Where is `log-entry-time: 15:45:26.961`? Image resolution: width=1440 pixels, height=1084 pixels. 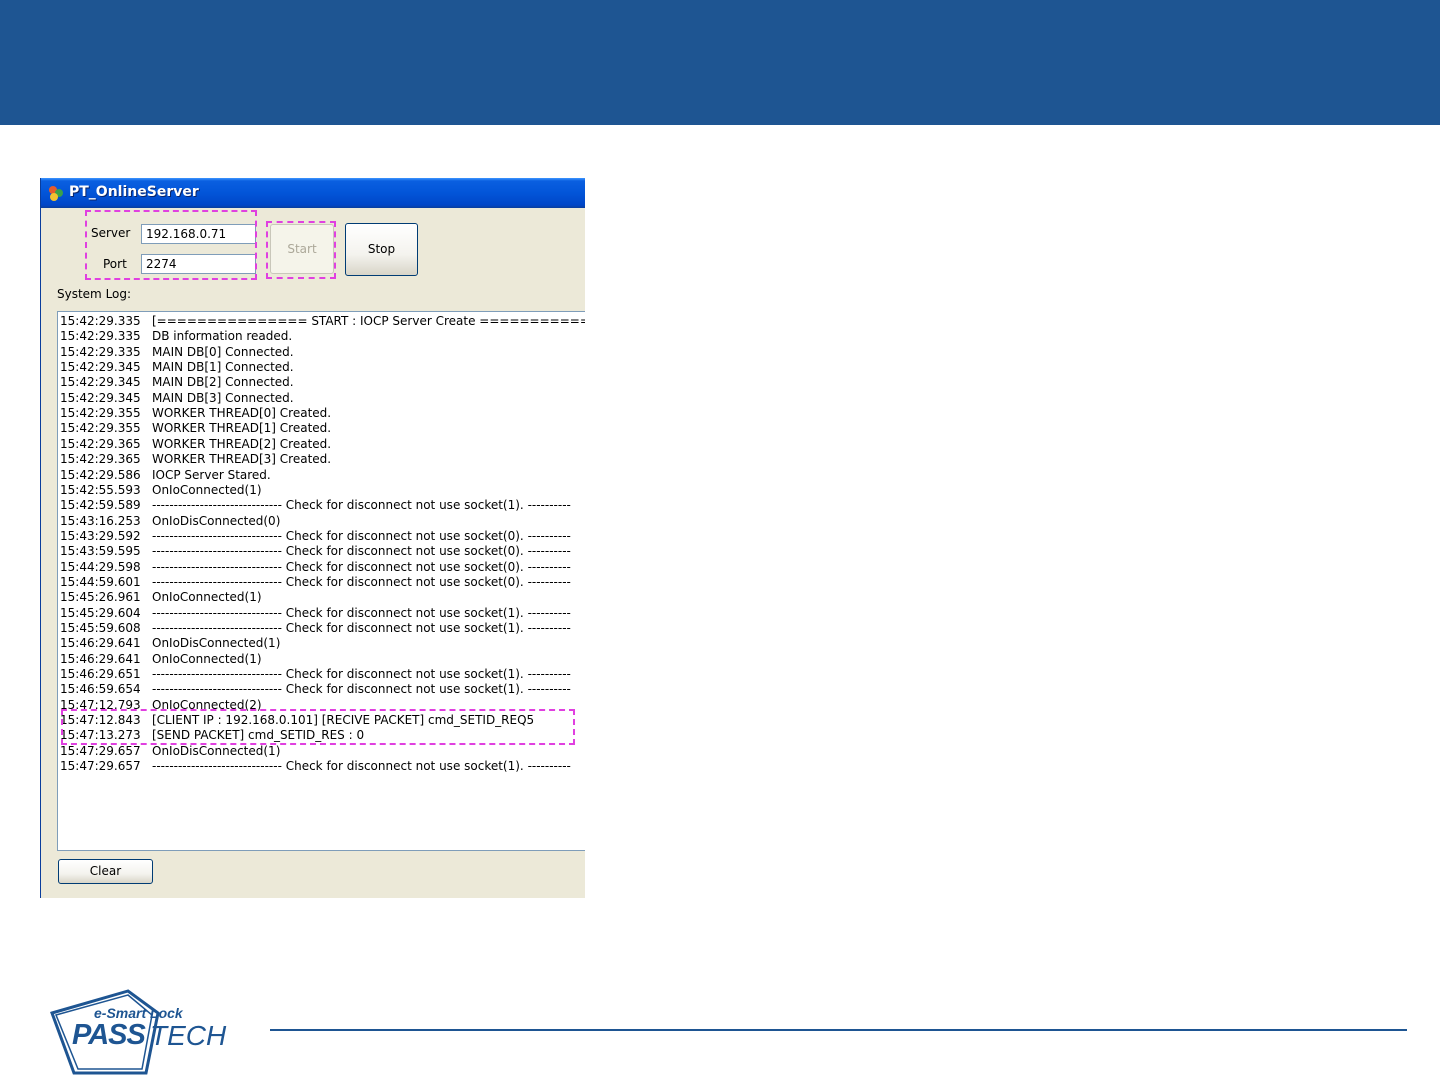
log-entry-time: 15:45:26.961 is located at coordinates (100, 597).